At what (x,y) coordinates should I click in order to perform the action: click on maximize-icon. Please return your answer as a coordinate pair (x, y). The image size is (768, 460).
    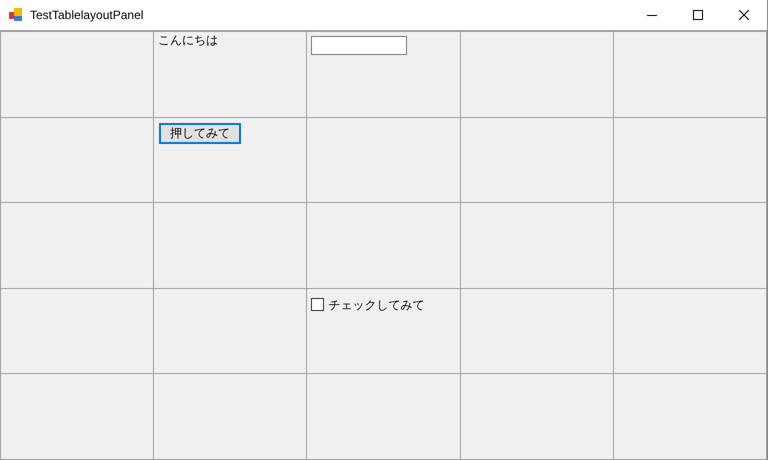
    Looking at the image, I should click on (698, 15).